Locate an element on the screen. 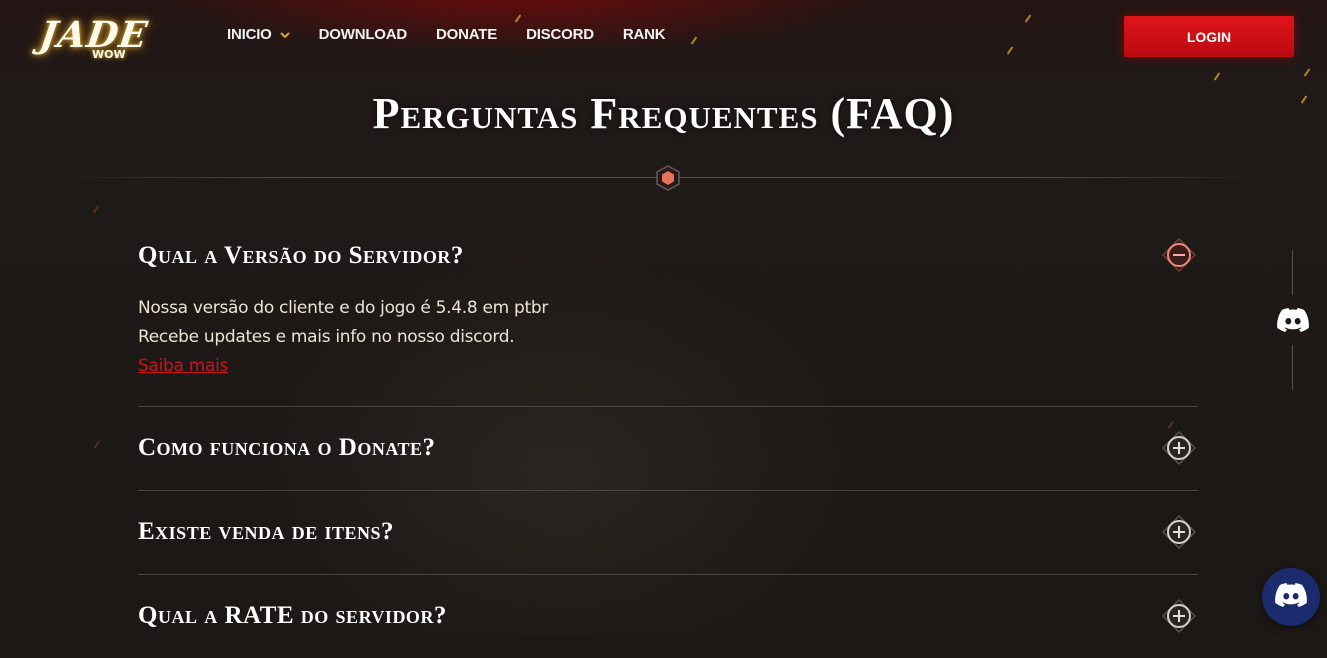 The height and width of the screenshot is (658, 1327). nav-item-download: DOWNLOAD is located at coordinates (363, 34).